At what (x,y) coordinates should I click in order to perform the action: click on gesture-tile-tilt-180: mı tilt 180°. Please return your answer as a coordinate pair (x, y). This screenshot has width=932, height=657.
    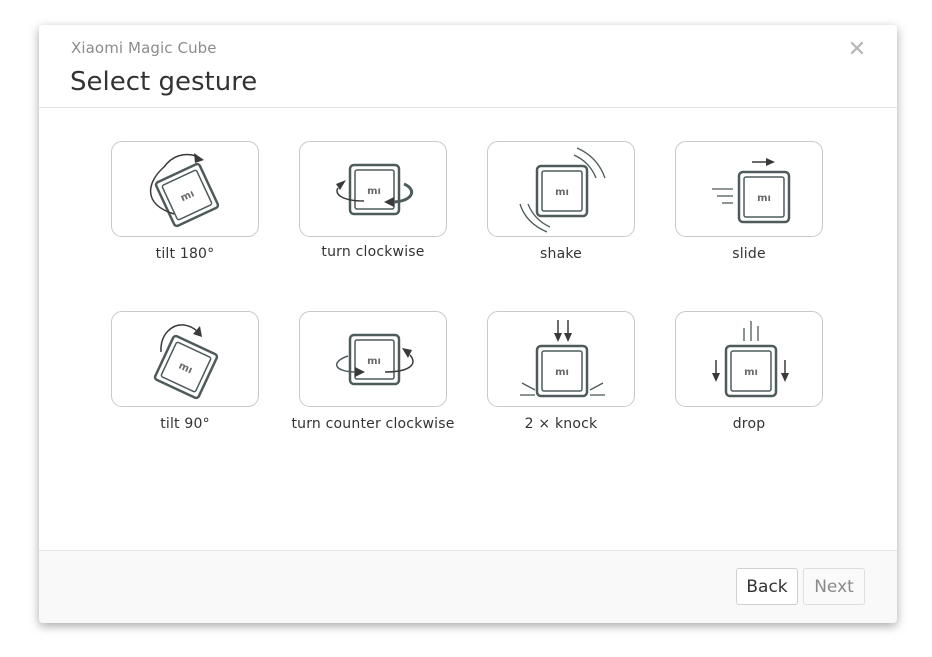
    Looking at the image, I should click on (171, 185).